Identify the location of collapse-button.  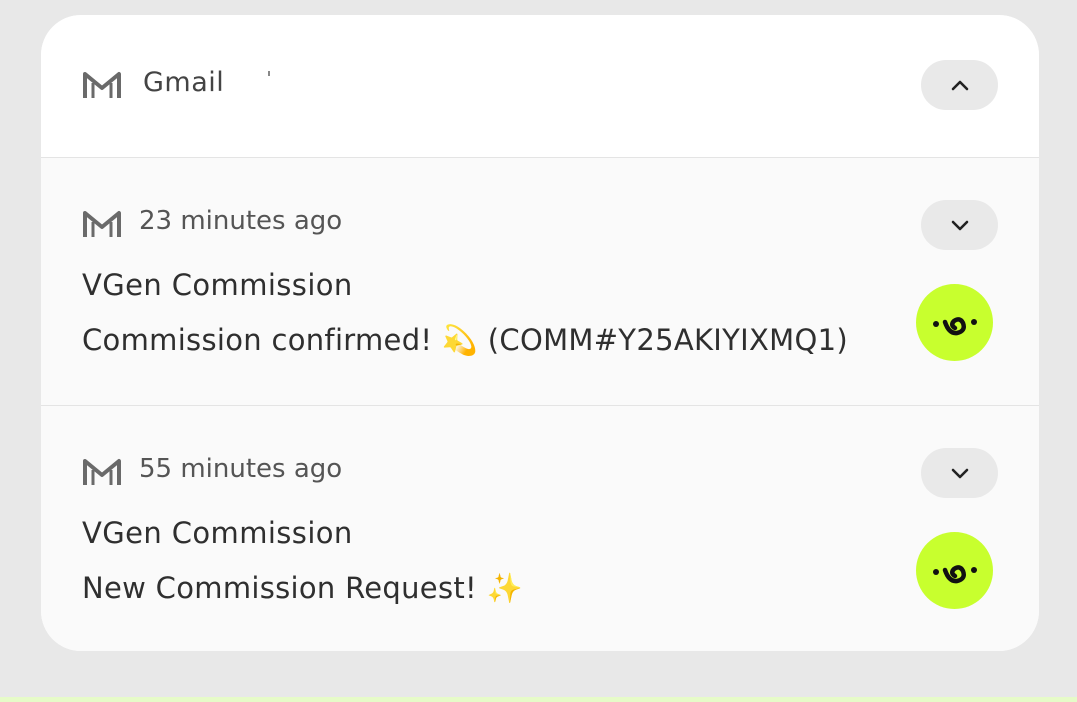
(959, 85).